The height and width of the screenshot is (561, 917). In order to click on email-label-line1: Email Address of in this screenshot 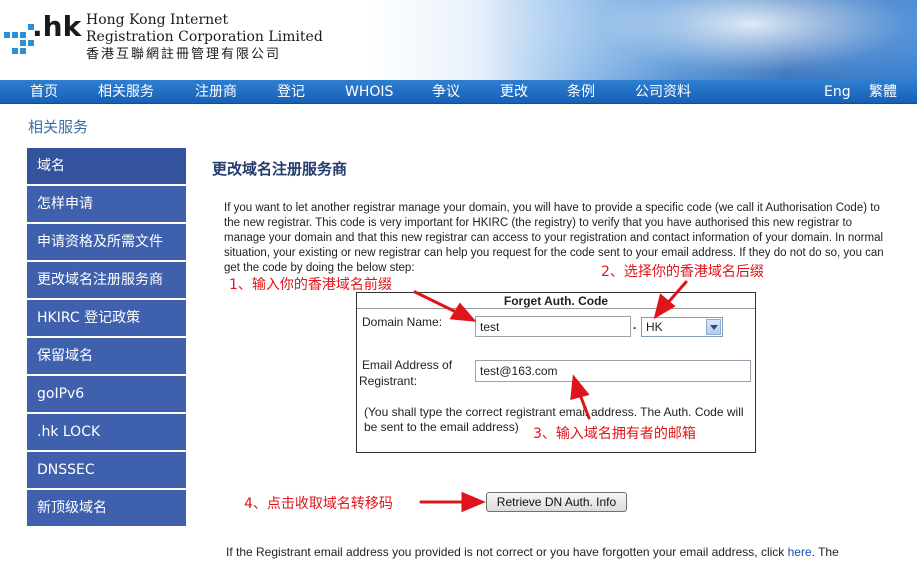, I will do `click(407, 365)`.